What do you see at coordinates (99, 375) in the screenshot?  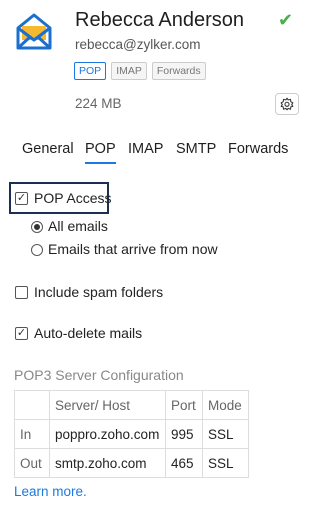 I see `server-config-title: POP3 Server Configuration` at bounding box center [99, 375].